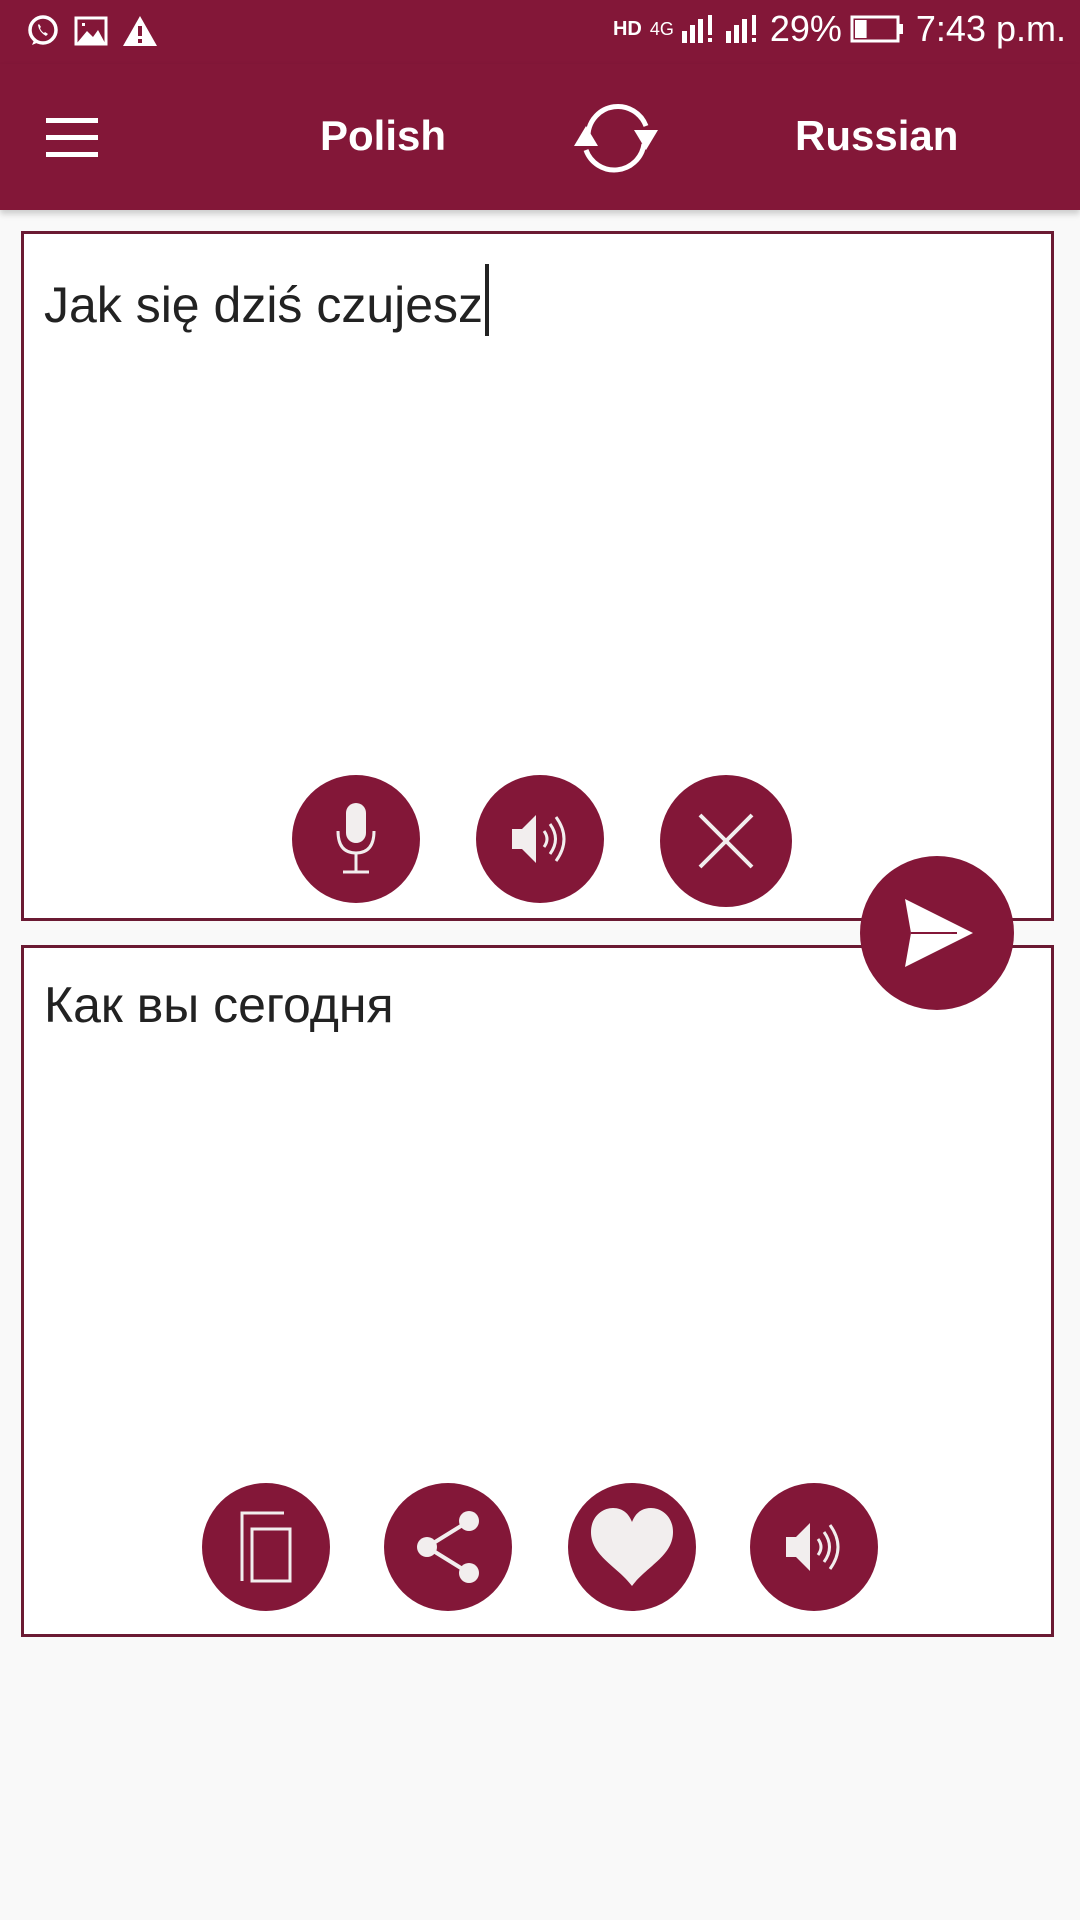  I want to click on microphone-button, so click(356, 839).